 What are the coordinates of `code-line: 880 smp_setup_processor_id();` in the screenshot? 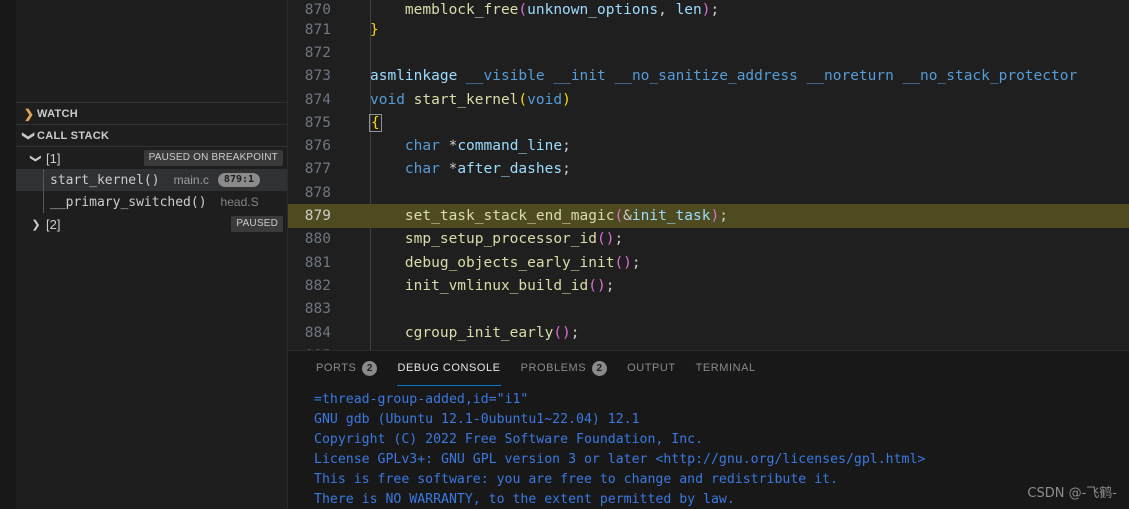 It's located at (708, 239).